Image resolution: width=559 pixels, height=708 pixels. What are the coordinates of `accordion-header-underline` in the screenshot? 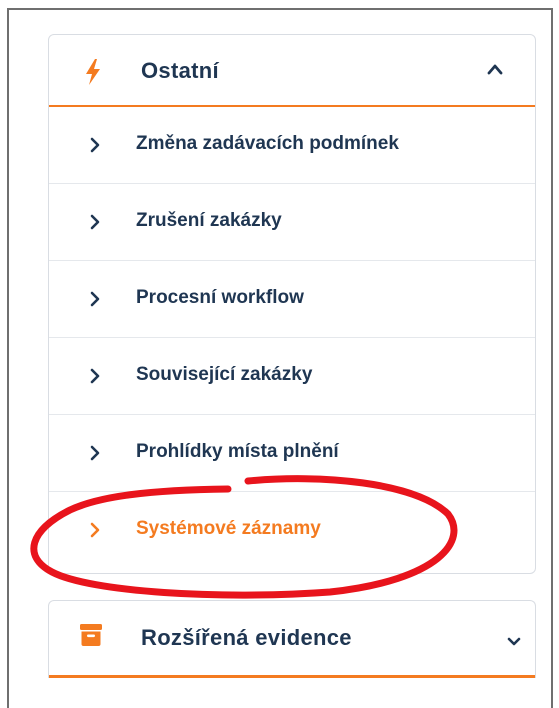 It's located at (292, 676).